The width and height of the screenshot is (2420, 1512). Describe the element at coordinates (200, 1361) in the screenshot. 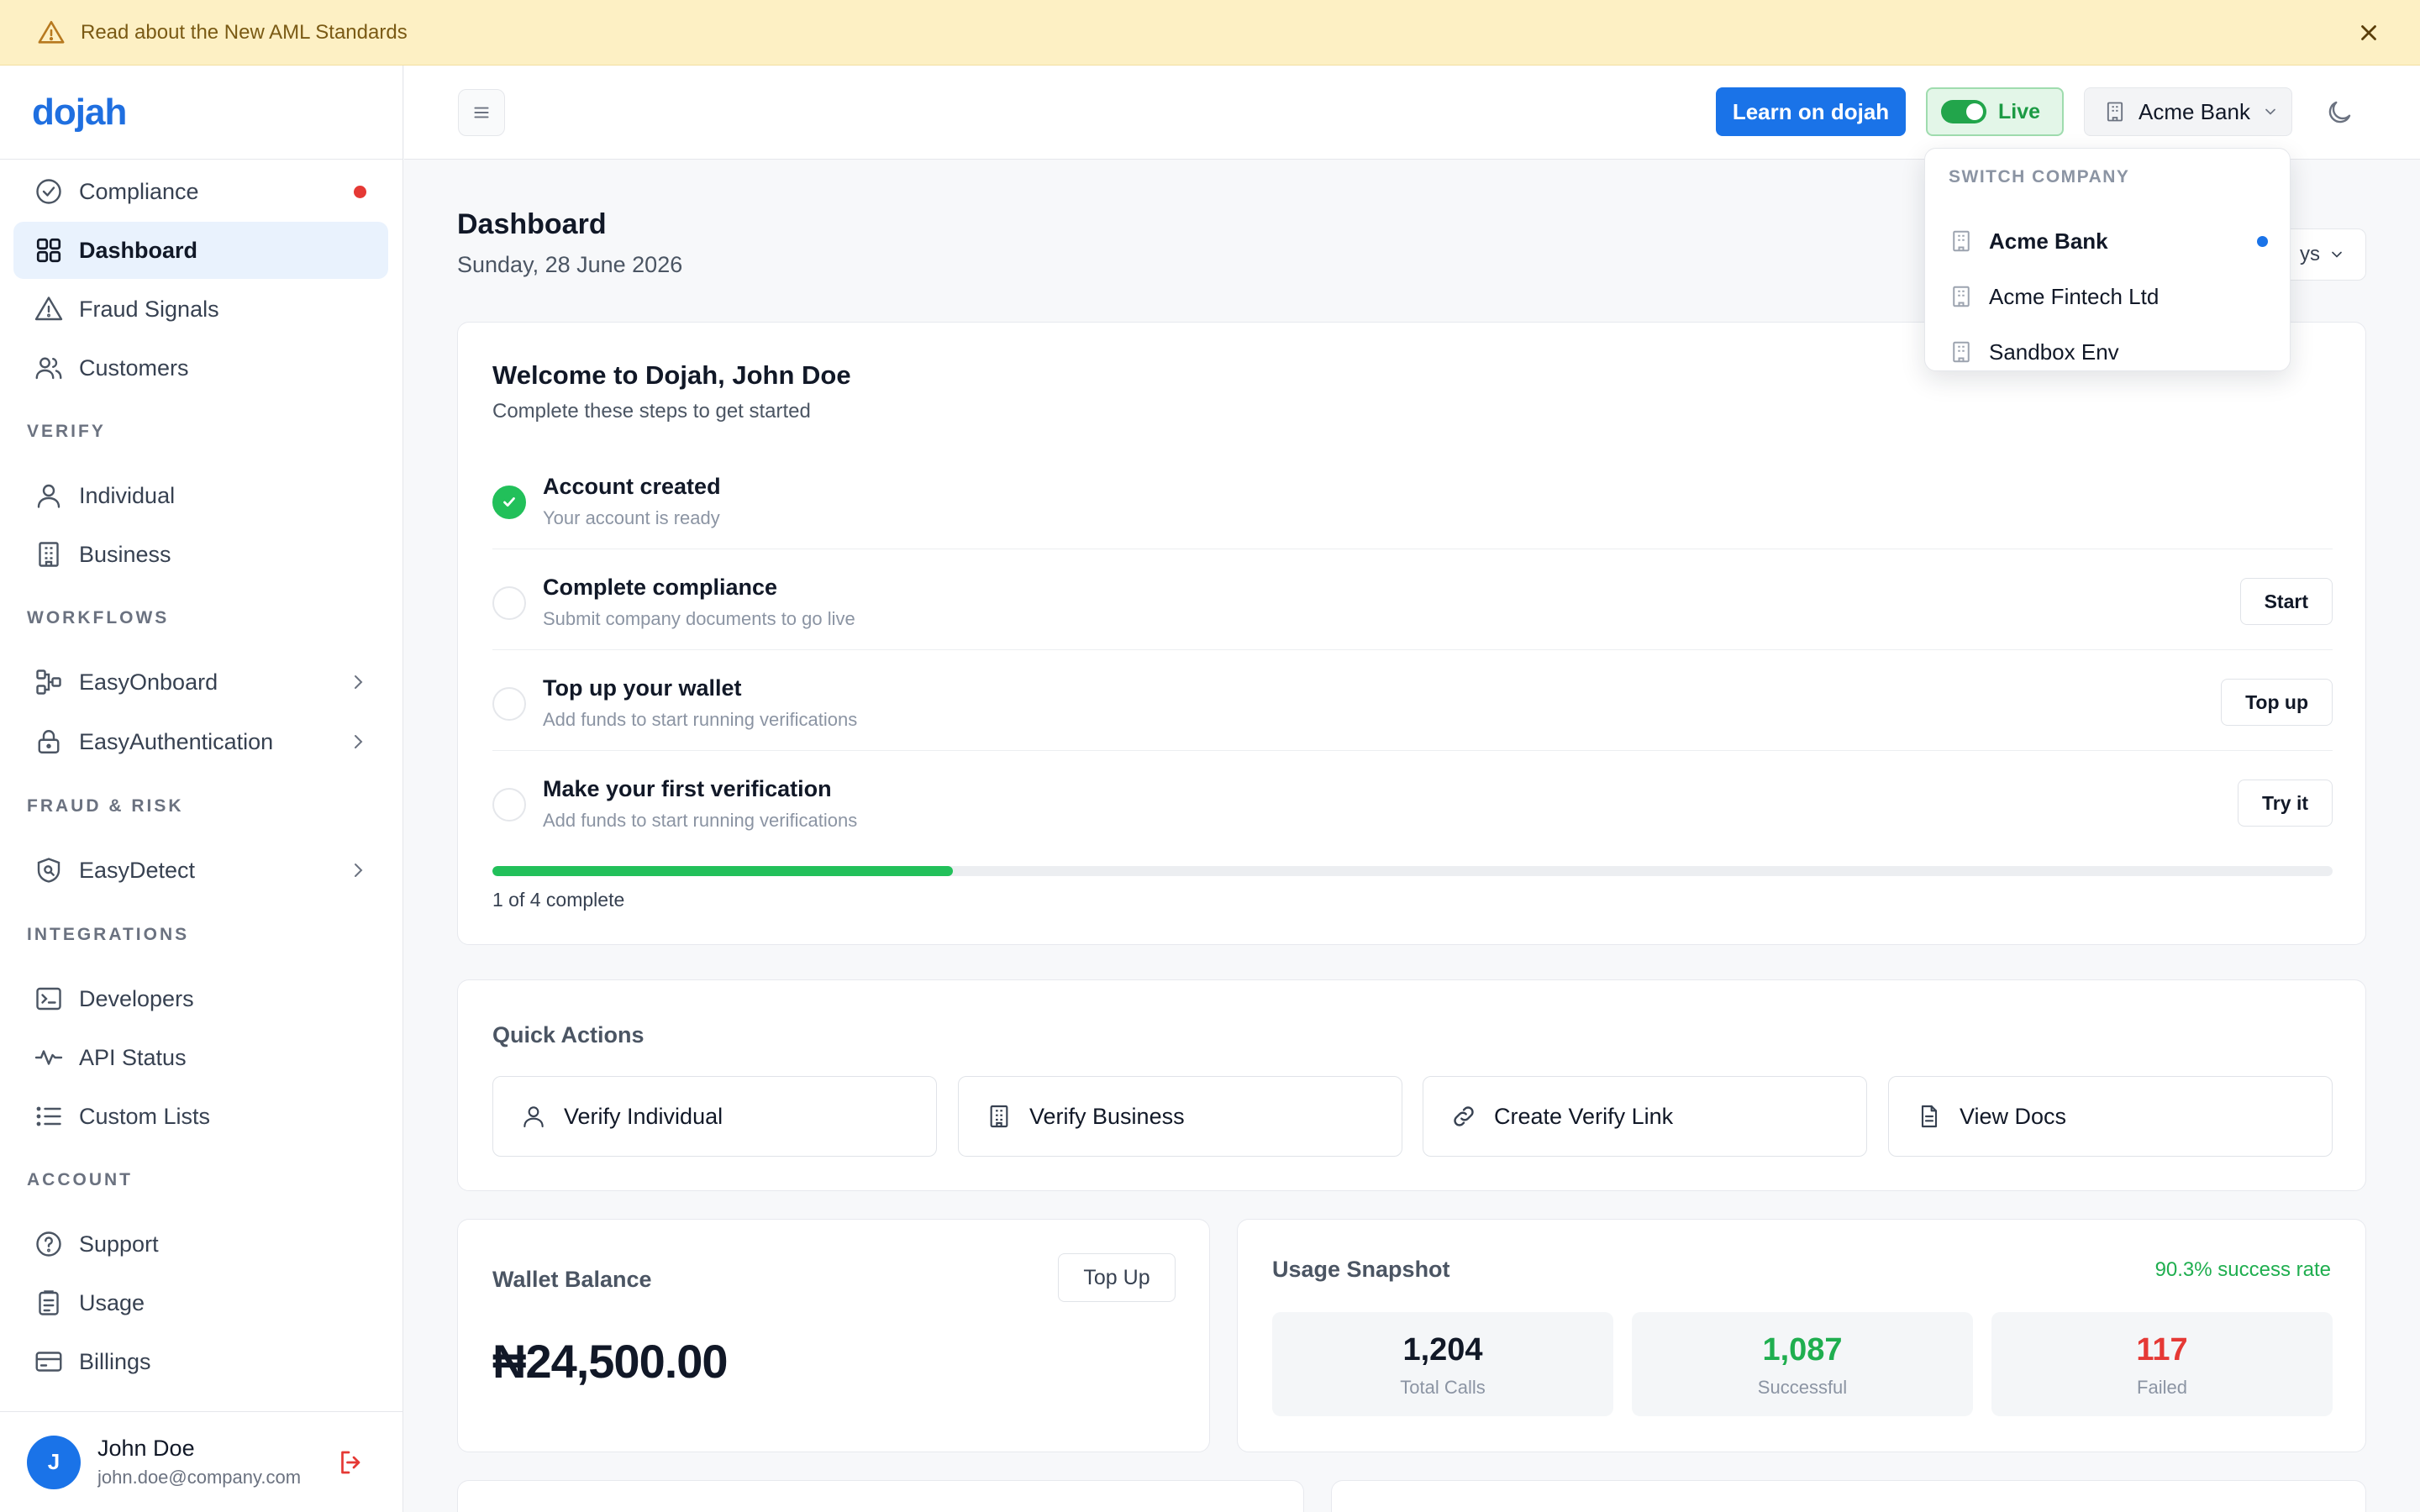

I see `sidebar-item-billings: Billings` at that location.